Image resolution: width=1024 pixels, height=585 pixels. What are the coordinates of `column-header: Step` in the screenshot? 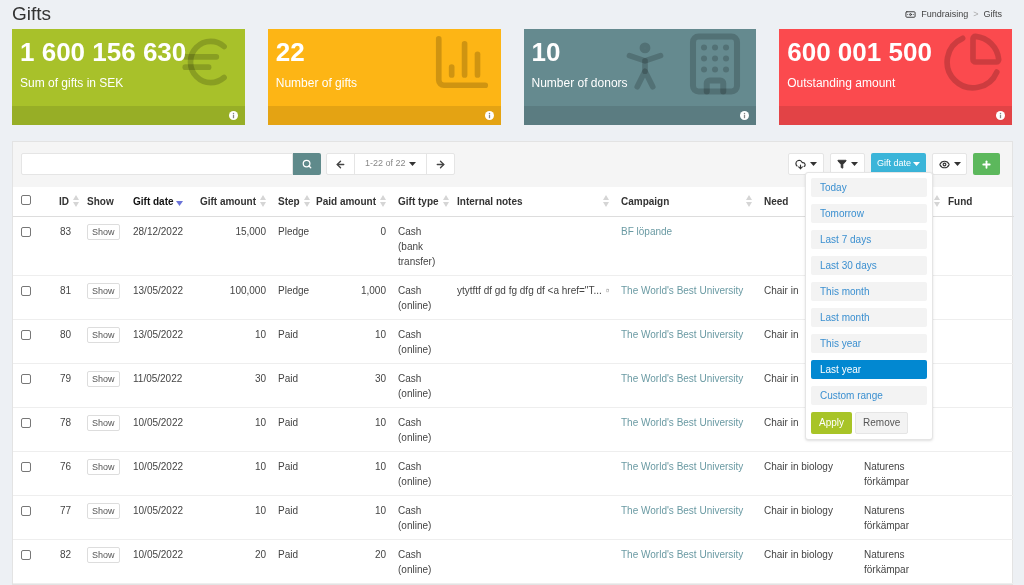 It's located at (289, 201).